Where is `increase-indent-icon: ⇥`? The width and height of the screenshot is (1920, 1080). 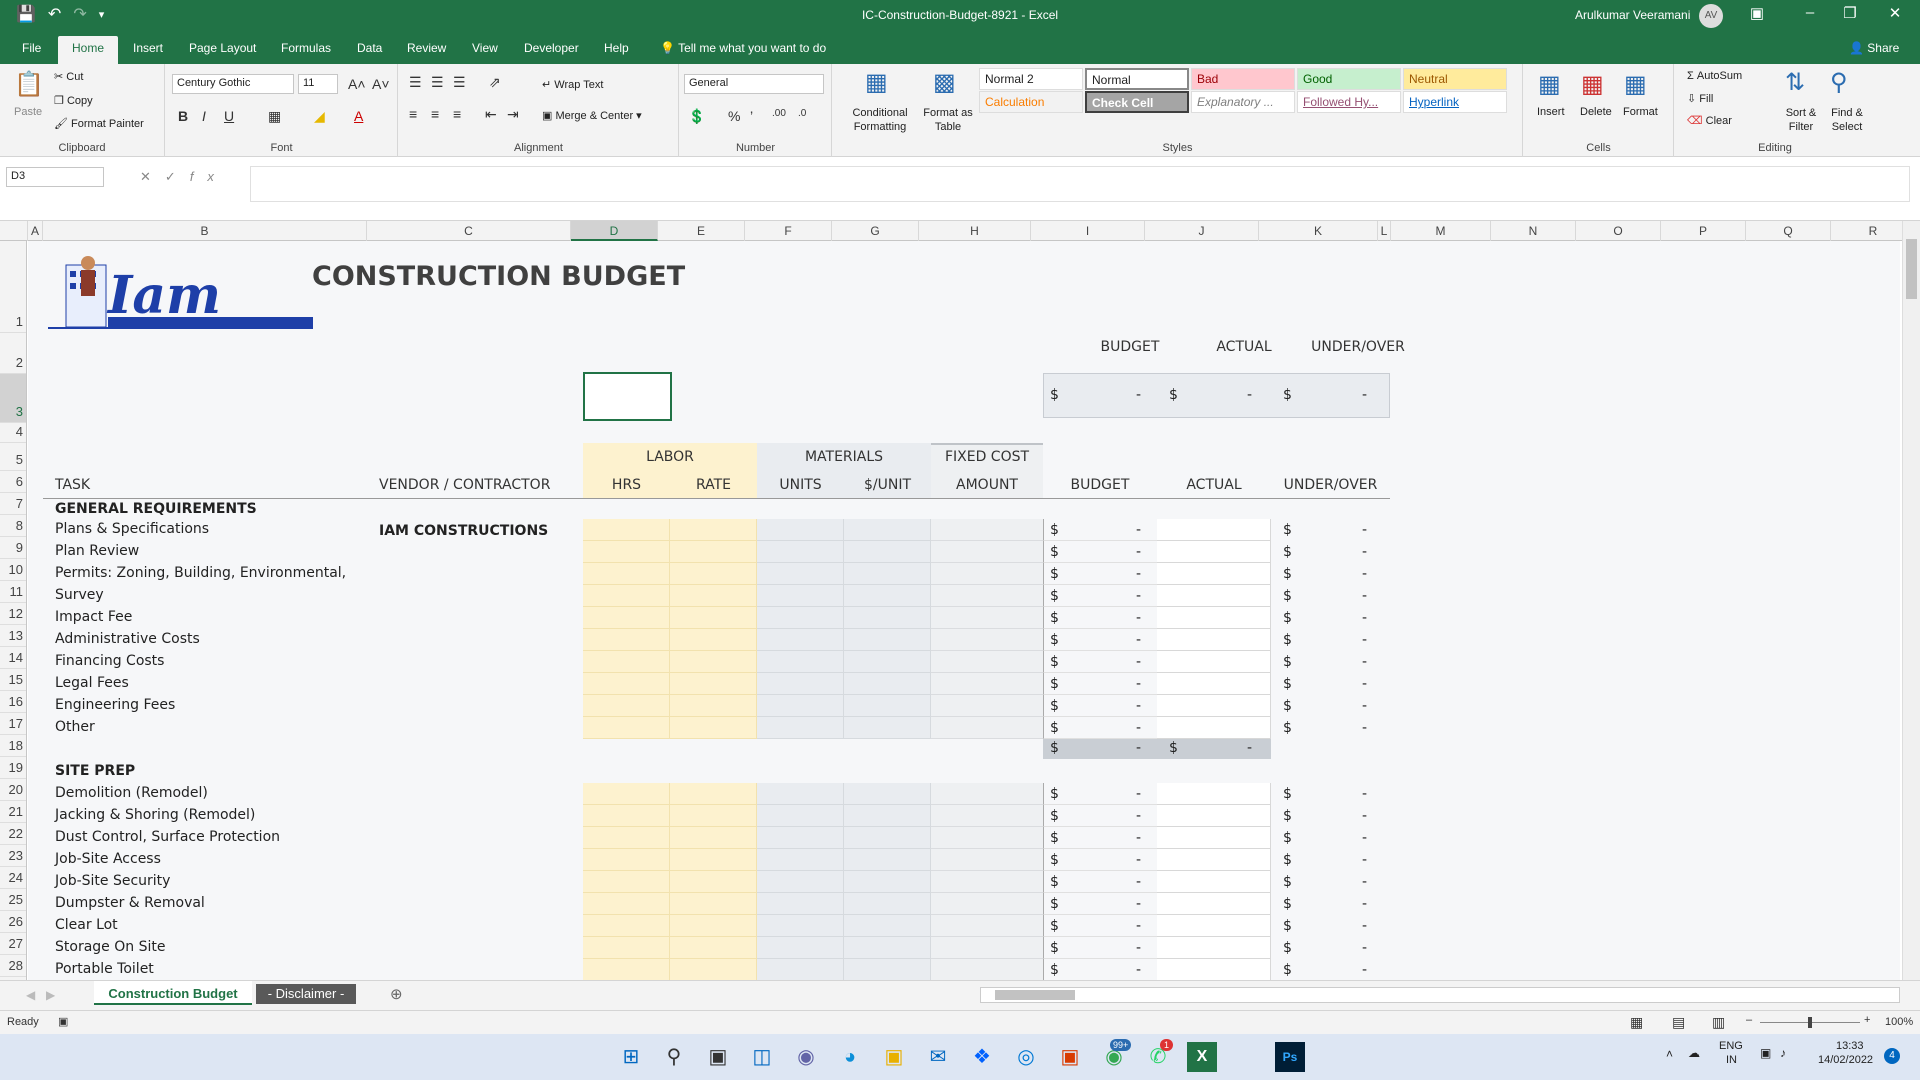
increase-indent-icon: ⇥ is located at coordinates (513, 114).